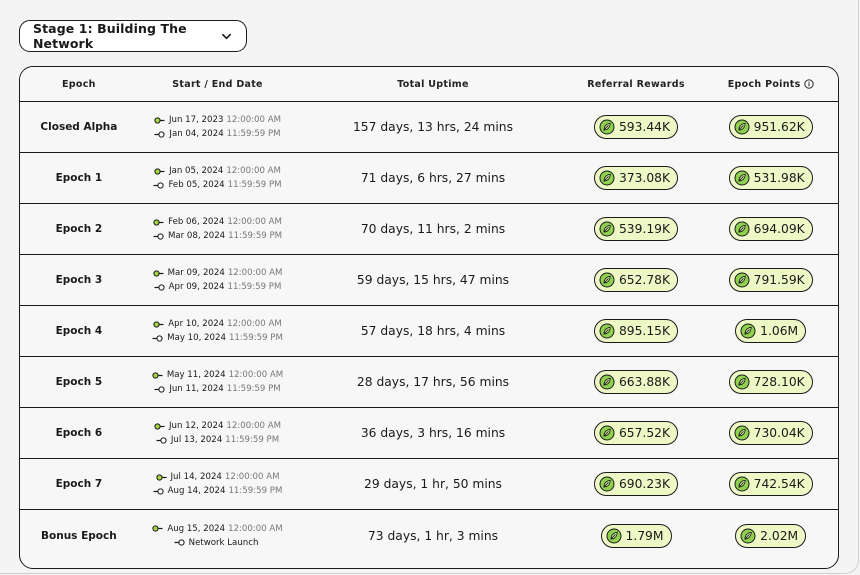 Image resolution: width=860 pixels, height=575 pixels. I want to click on total-uptime: 28 days, 17 hrs, 56 mins, so click(433, 382).